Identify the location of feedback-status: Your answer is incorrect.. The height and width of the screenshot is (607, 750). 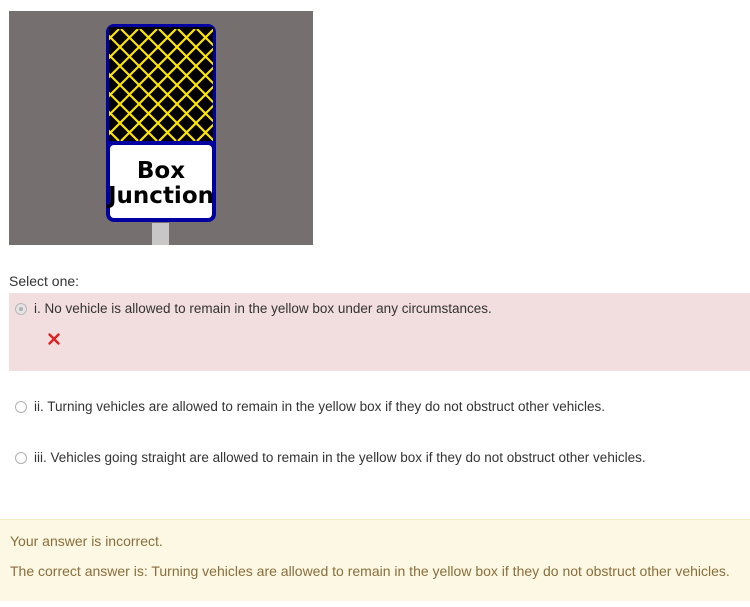
(86, 541).